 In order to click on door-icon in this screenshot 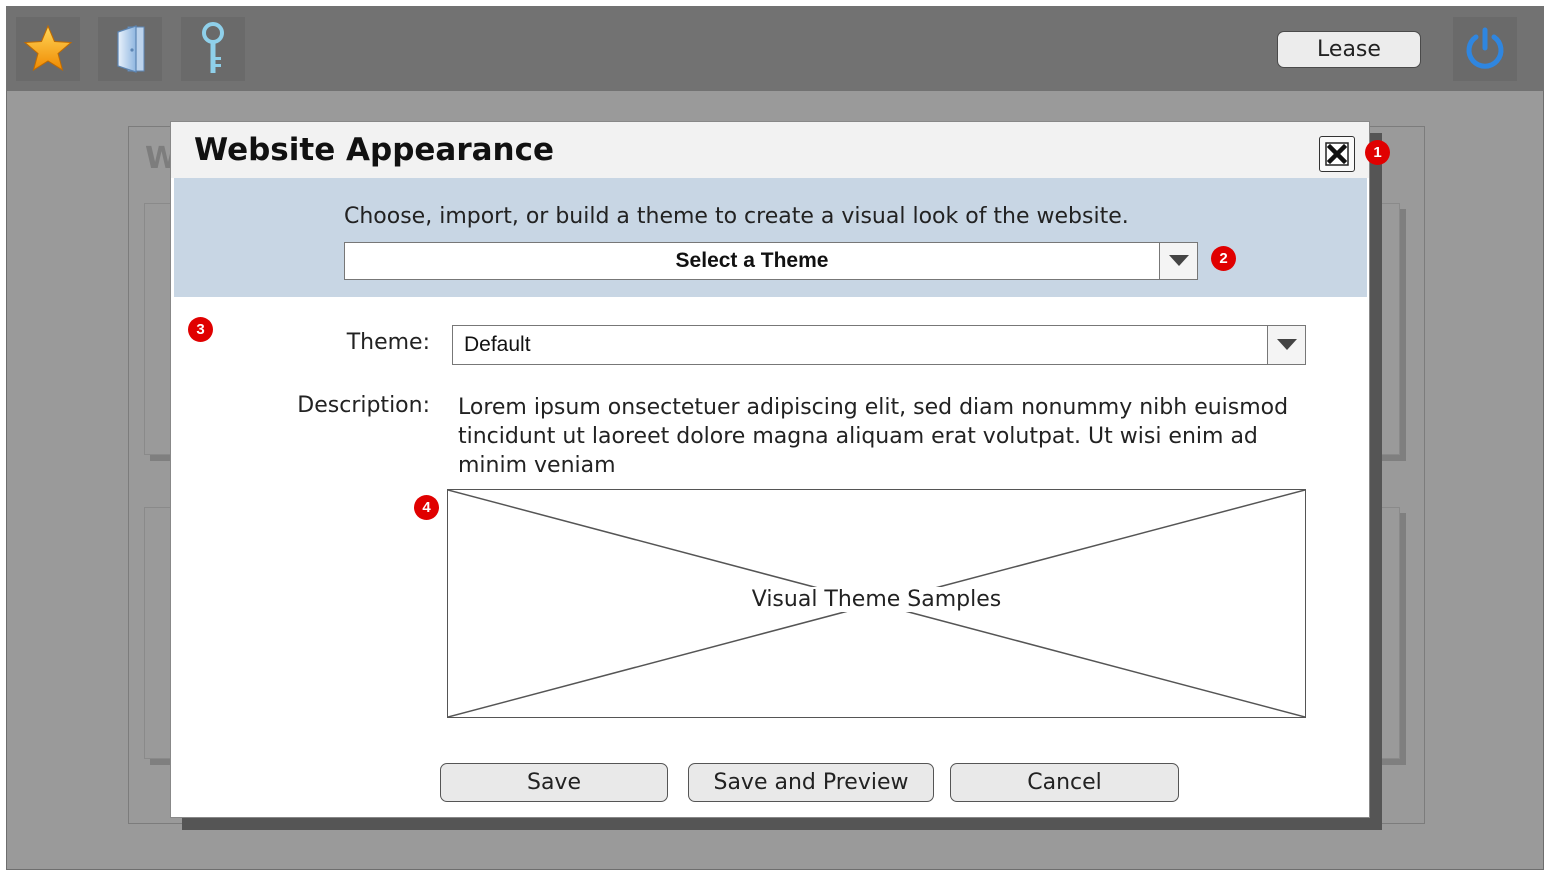, I will do `click(130, 49)`.